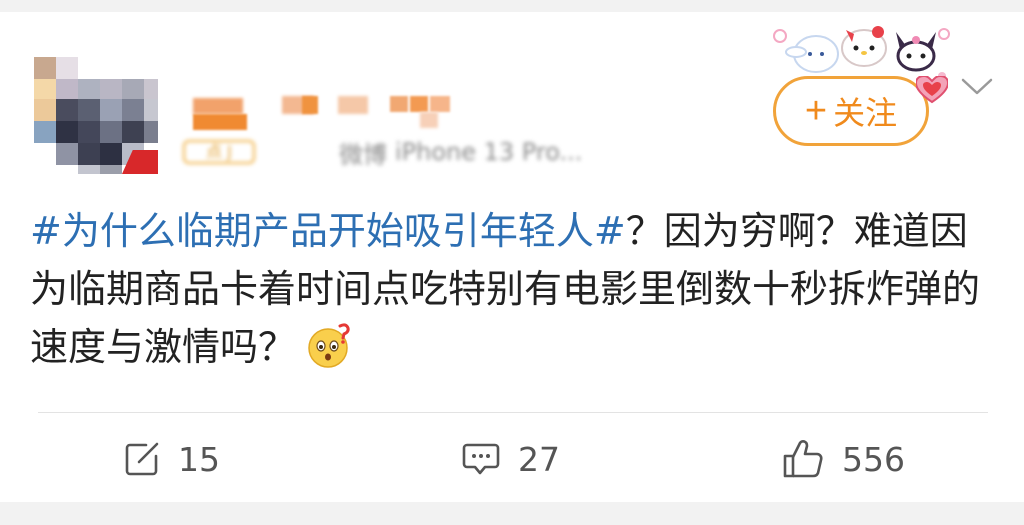  I want to click on comment-count: 27, so click(539, 459).